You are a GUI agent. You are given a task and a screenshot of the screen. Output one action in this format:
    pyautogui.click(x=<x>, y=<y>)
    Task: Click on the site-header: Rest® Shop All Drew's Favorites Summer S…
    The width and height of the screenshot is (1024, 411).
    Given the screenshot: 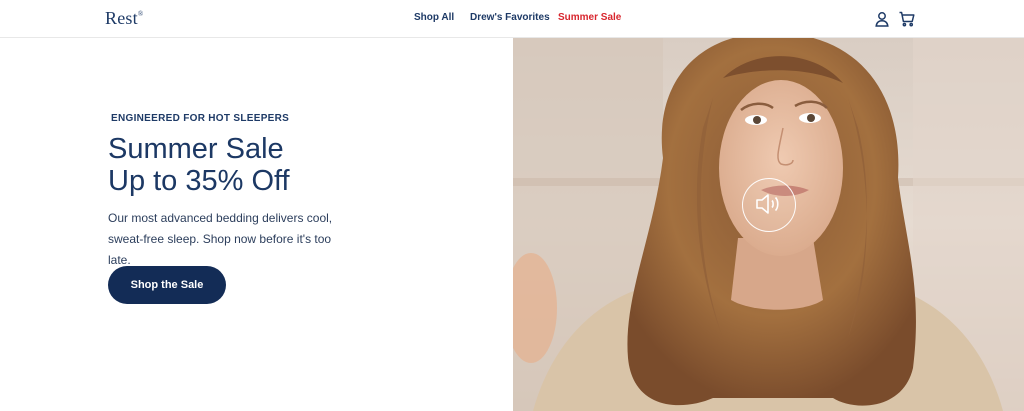 What is the action you would take?
    pyautogui.click(x=512, y=19)
    